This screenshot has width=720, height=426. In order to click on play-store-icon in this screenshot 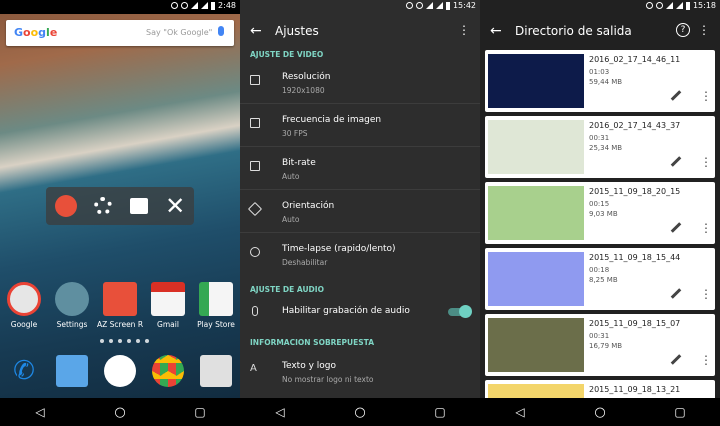, I will do `click(216, 299)`.